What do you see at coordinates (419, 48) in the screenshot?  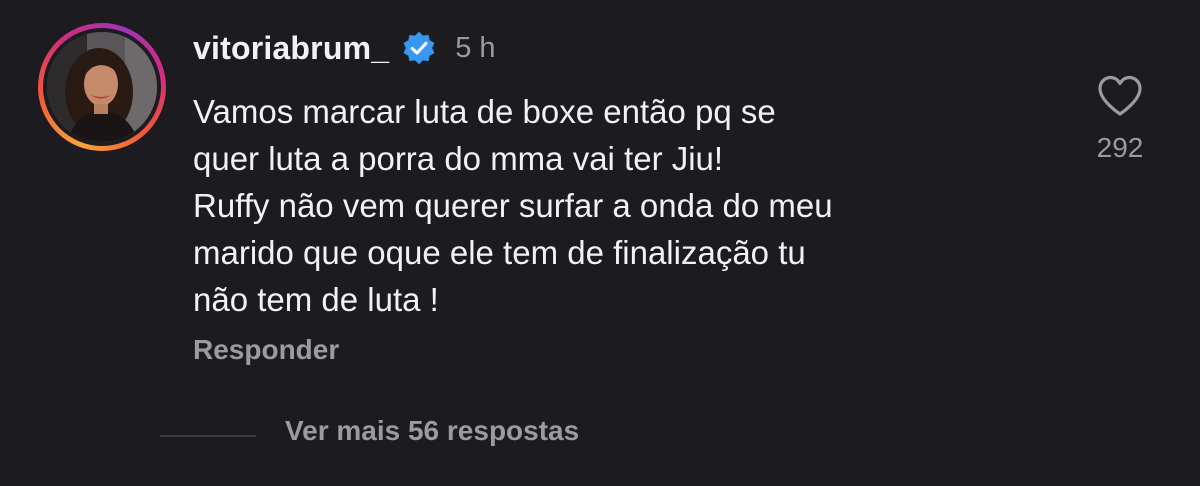 I see `verified-badge-icon` at bounding box center [419, 48].